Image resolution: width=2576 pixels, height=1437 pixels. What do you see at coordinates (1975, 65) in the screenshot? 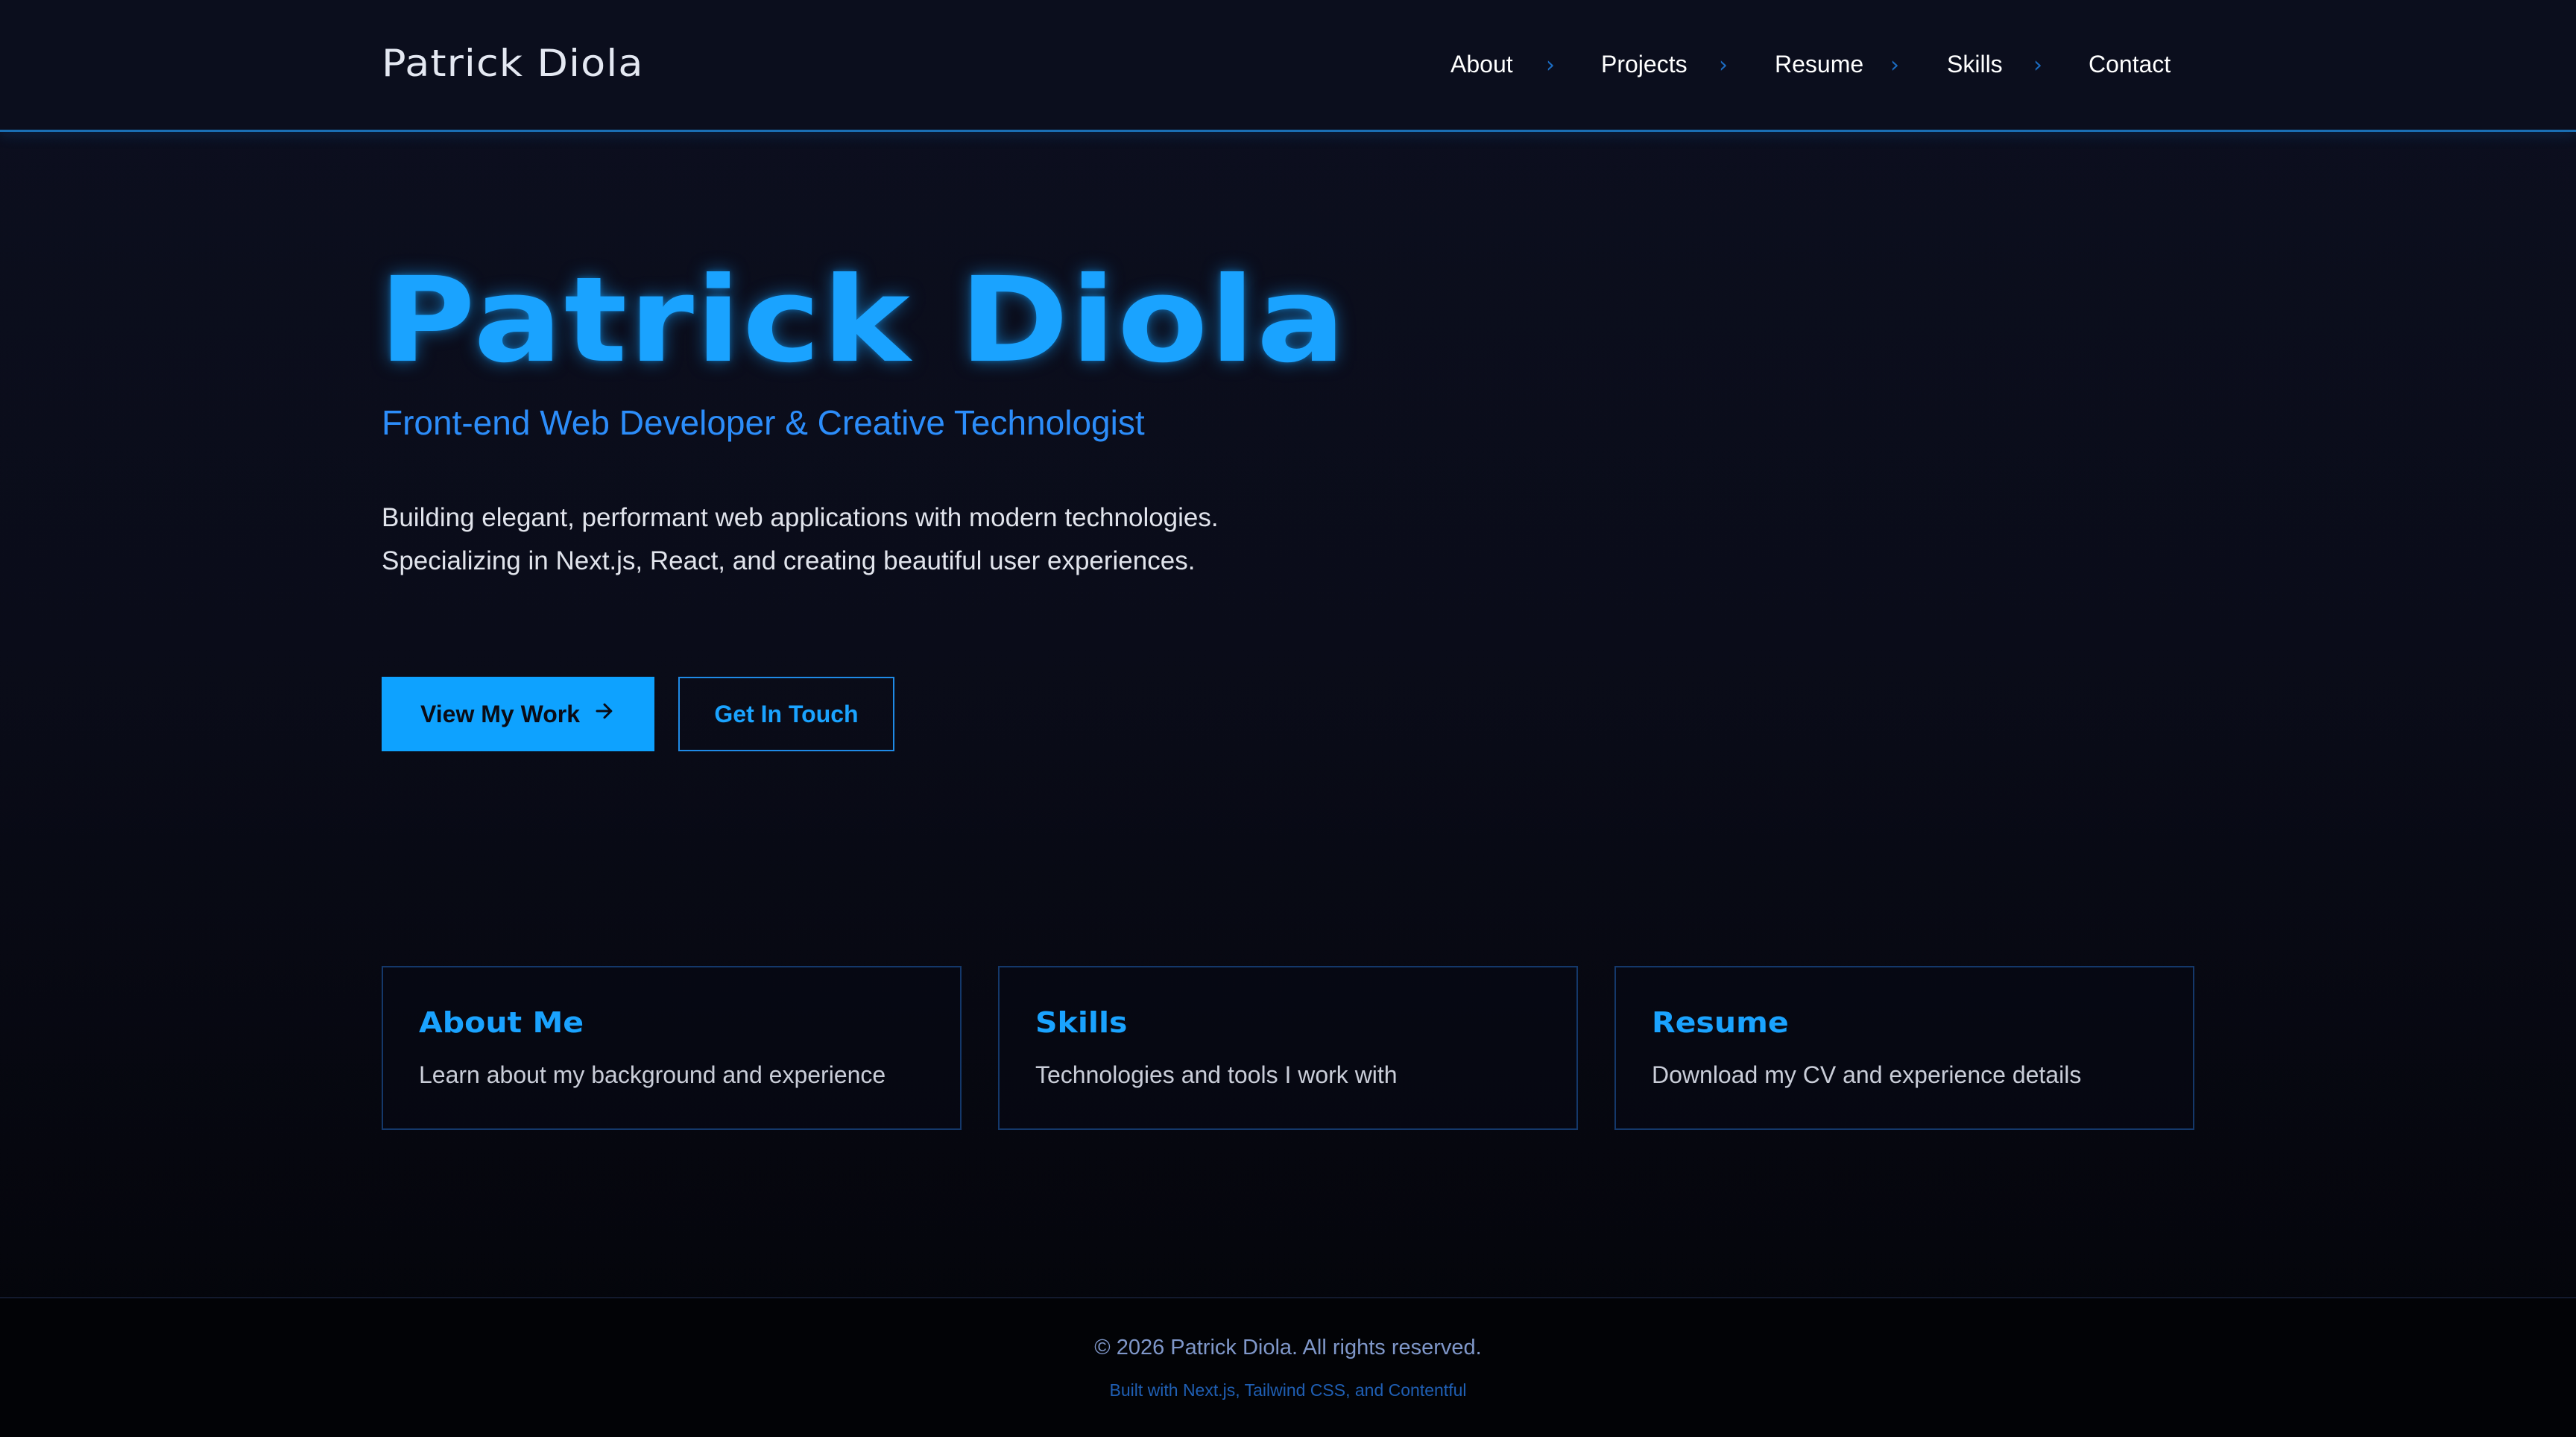
I see `nav-skills: Skills` at bounding box center [1975, 65].